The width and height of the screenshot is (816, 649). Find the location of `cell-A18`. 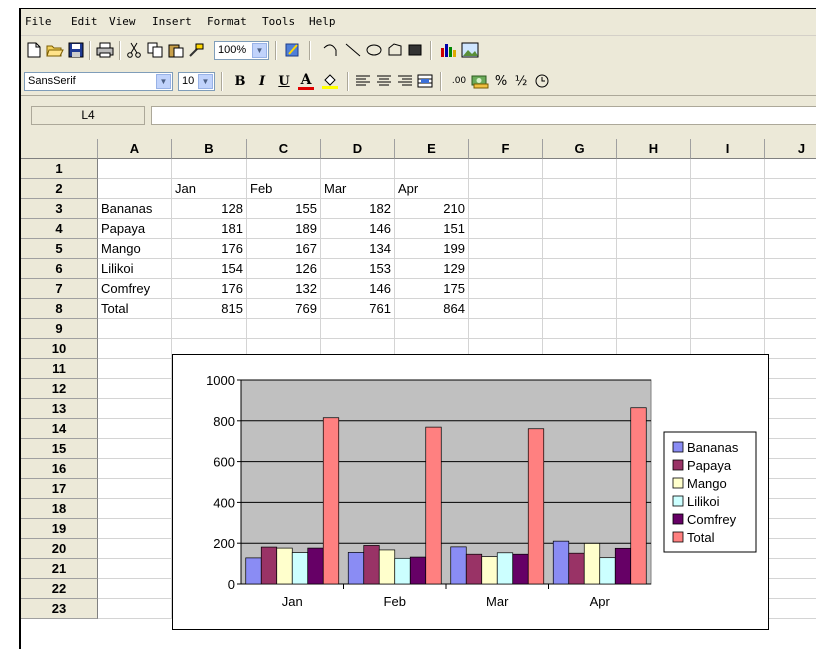

cell-A18 is located at coordinates (135, 509).